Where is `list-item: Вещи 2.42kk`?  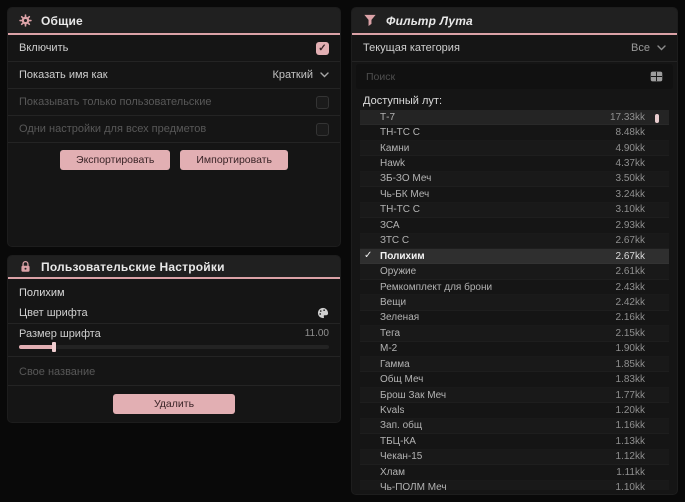 list-item: Вещи 2.42kk is located at coordinates (514, 303).